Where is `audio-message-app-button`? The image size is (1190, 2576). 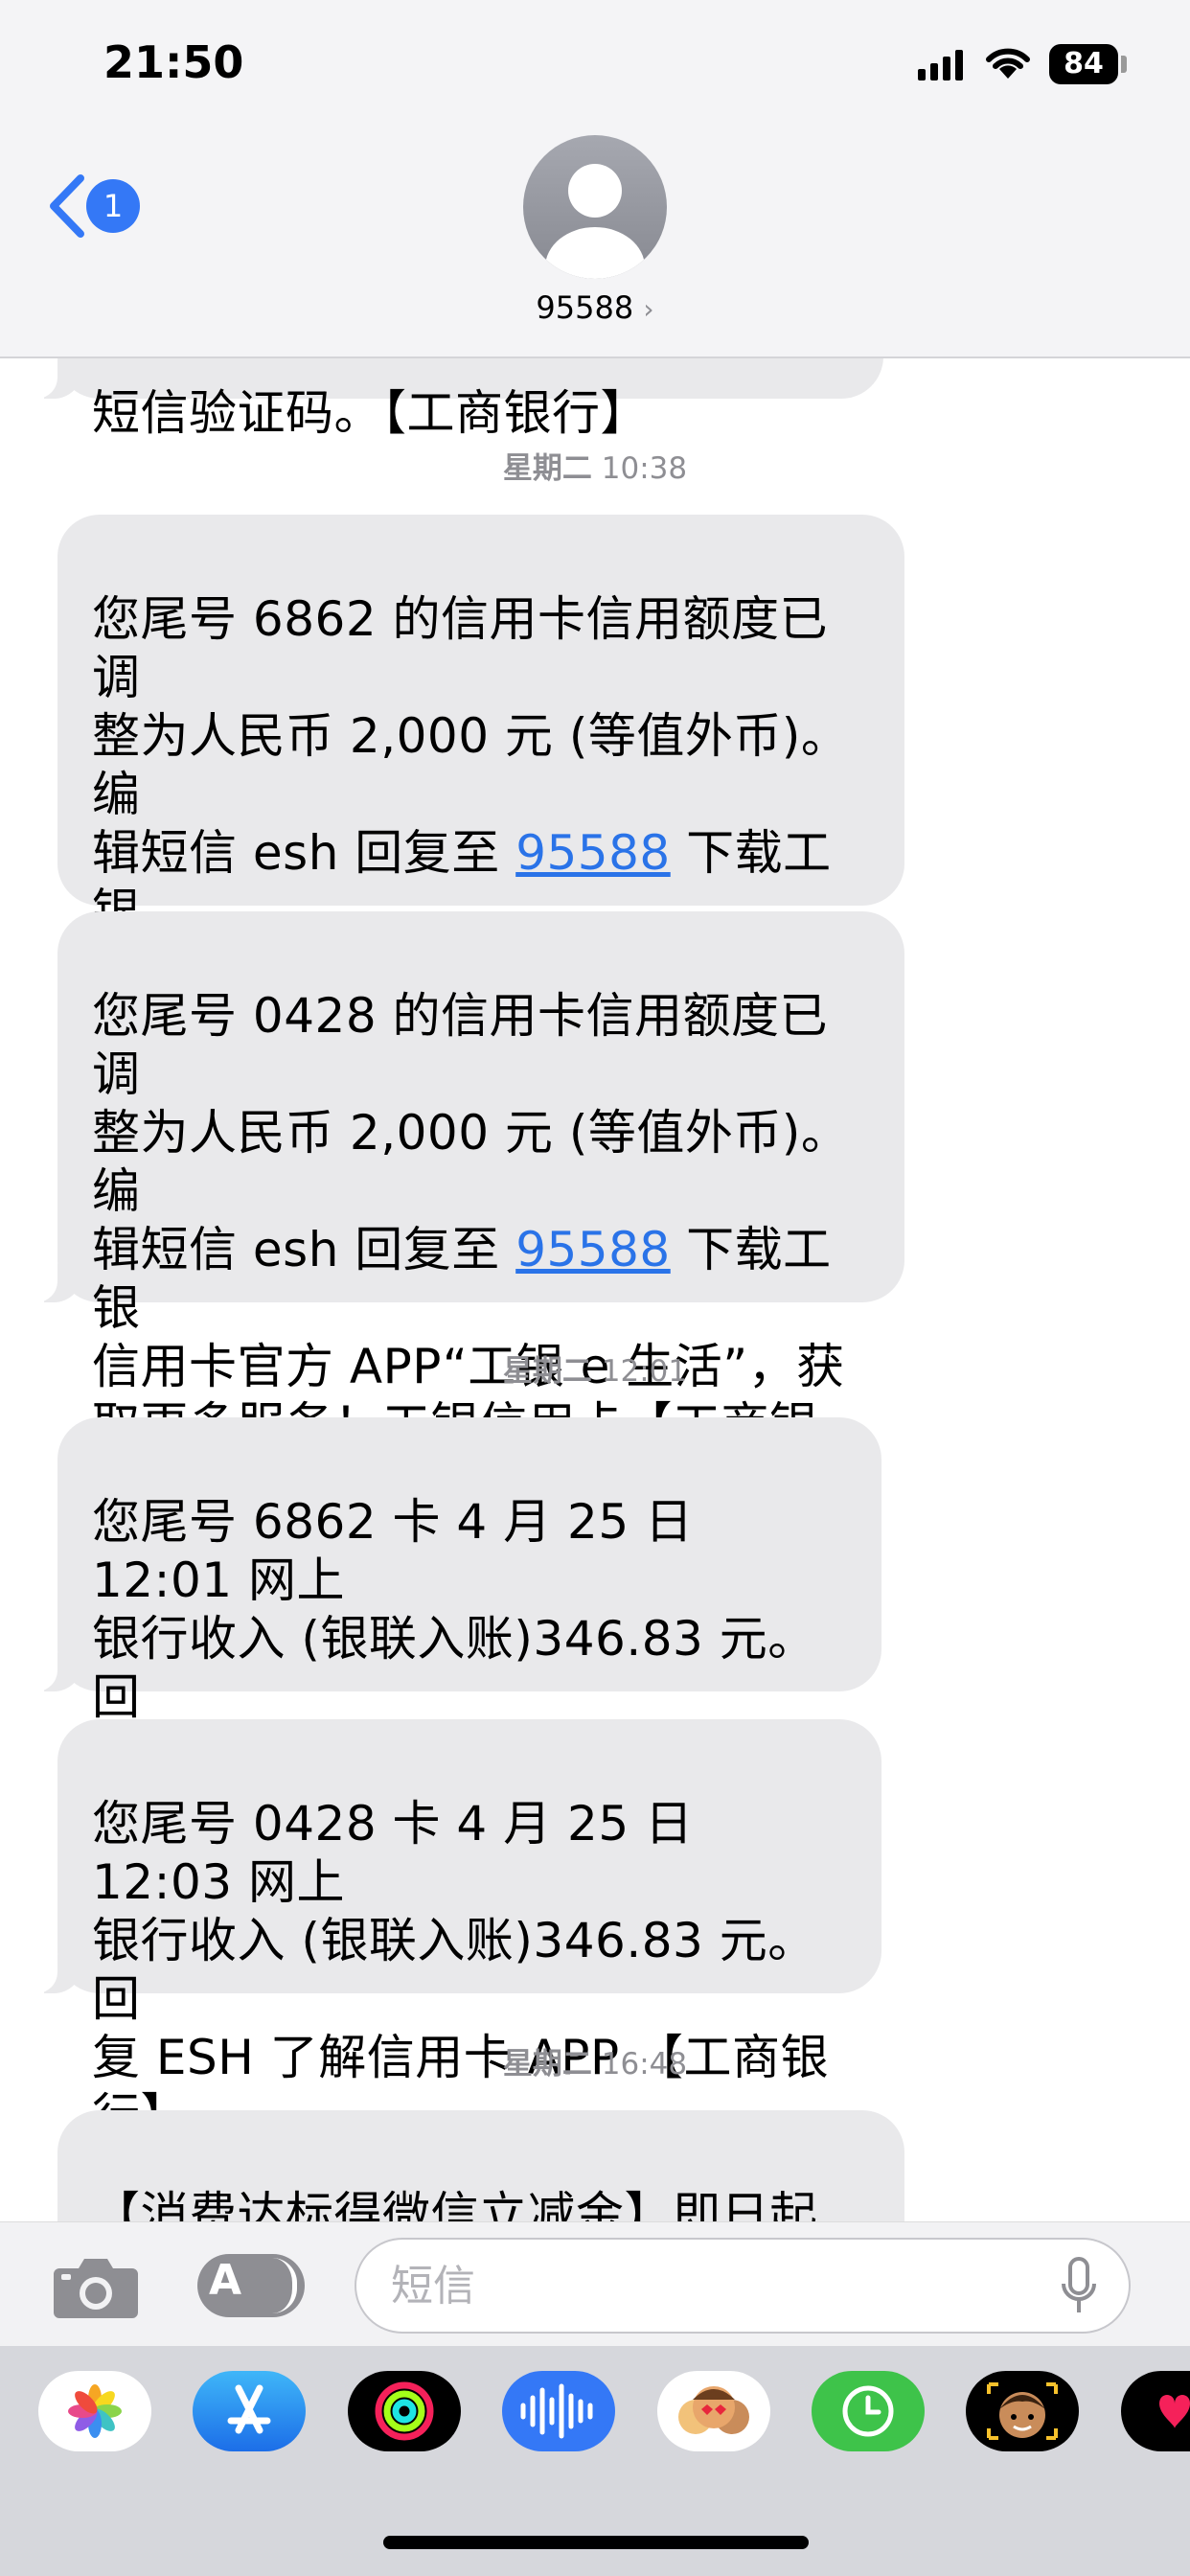 audio-message-app-button is located at coordinates (559, 2411).